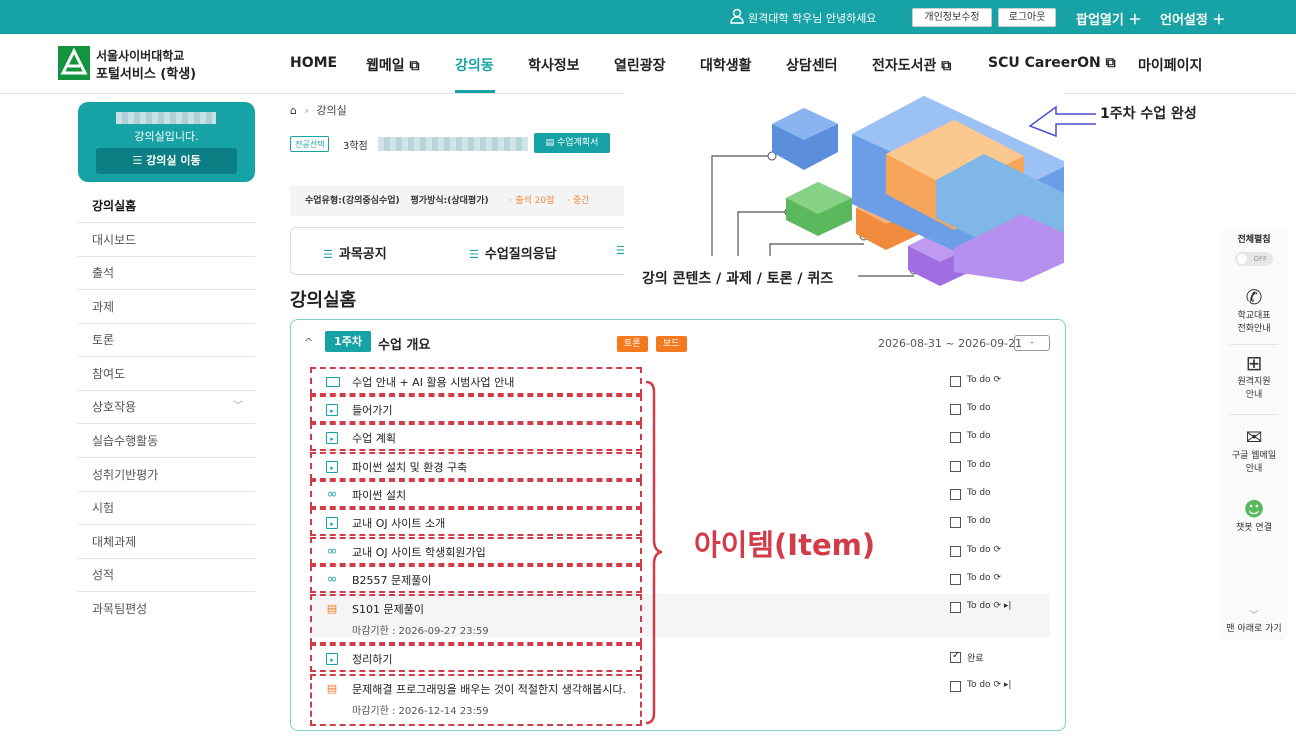 This screenshot has width=1296, height=736. What do you see at coordinates (166, 240) in the screenshot?
I see `sidebar-item-dashboard: 대시보드` at bounding box center [166, 240].